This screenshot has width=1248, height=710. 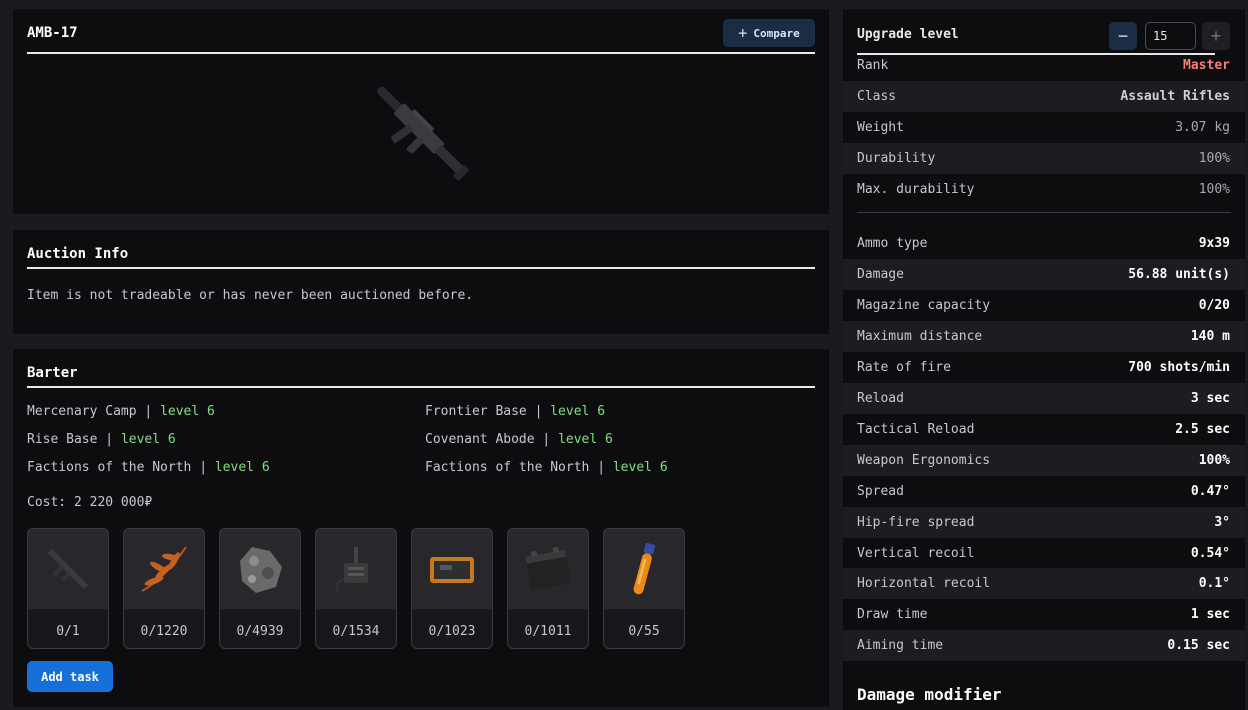 I want to click on stat-row: Horizontal recoil 0.1°, so click(x=1044, y=583).